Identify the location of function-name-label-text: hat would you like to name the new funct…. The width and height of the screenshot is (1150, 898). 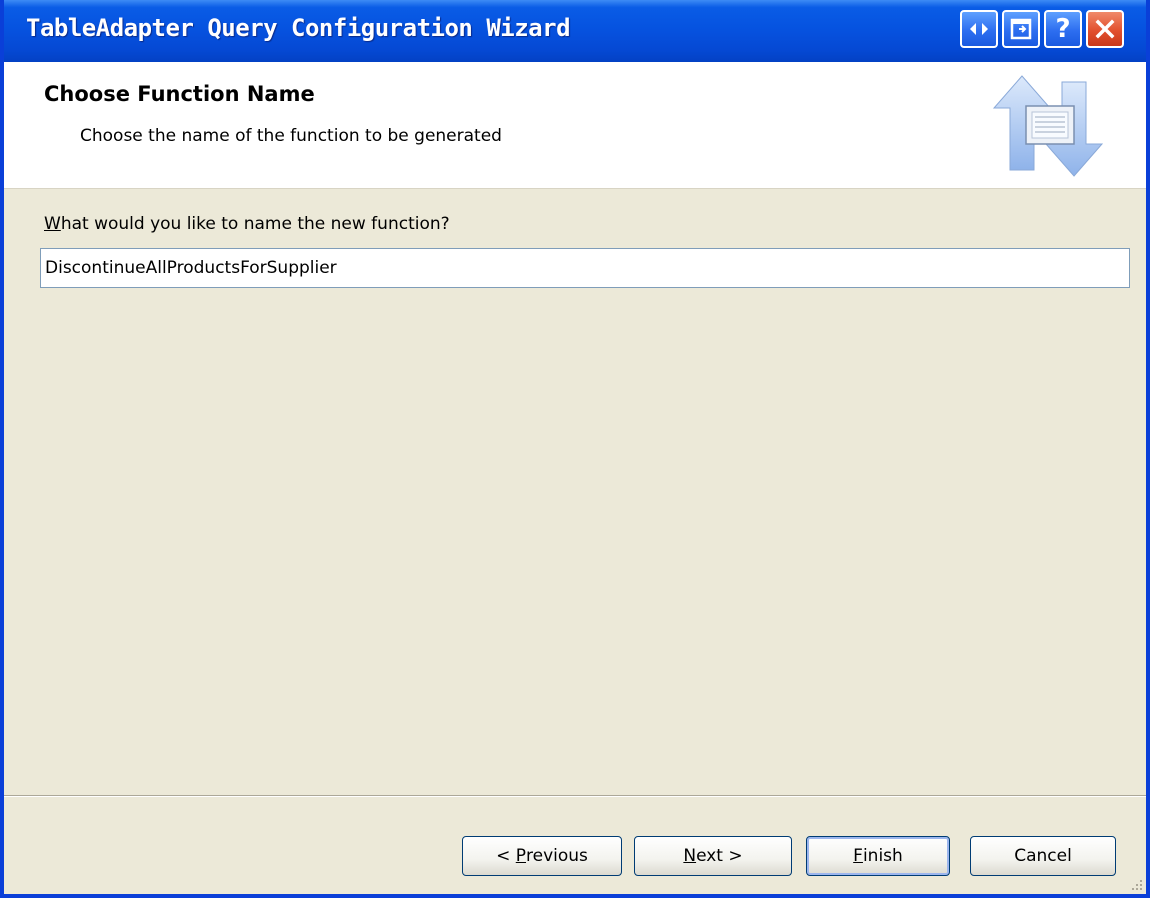
(255, 224).